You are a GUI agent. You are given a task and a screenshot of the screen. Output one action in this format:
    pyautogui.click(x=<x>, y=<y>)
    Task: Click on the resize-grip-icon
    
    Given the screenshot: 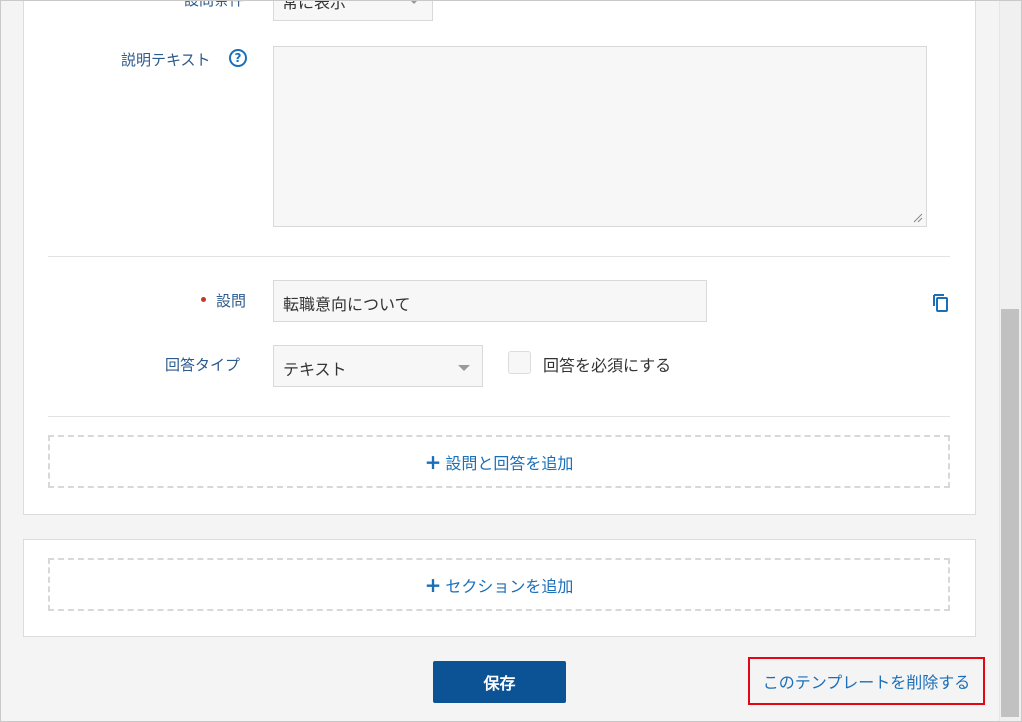 What is the action you would take?
    pyautogui.click(x=918, y=218)
    